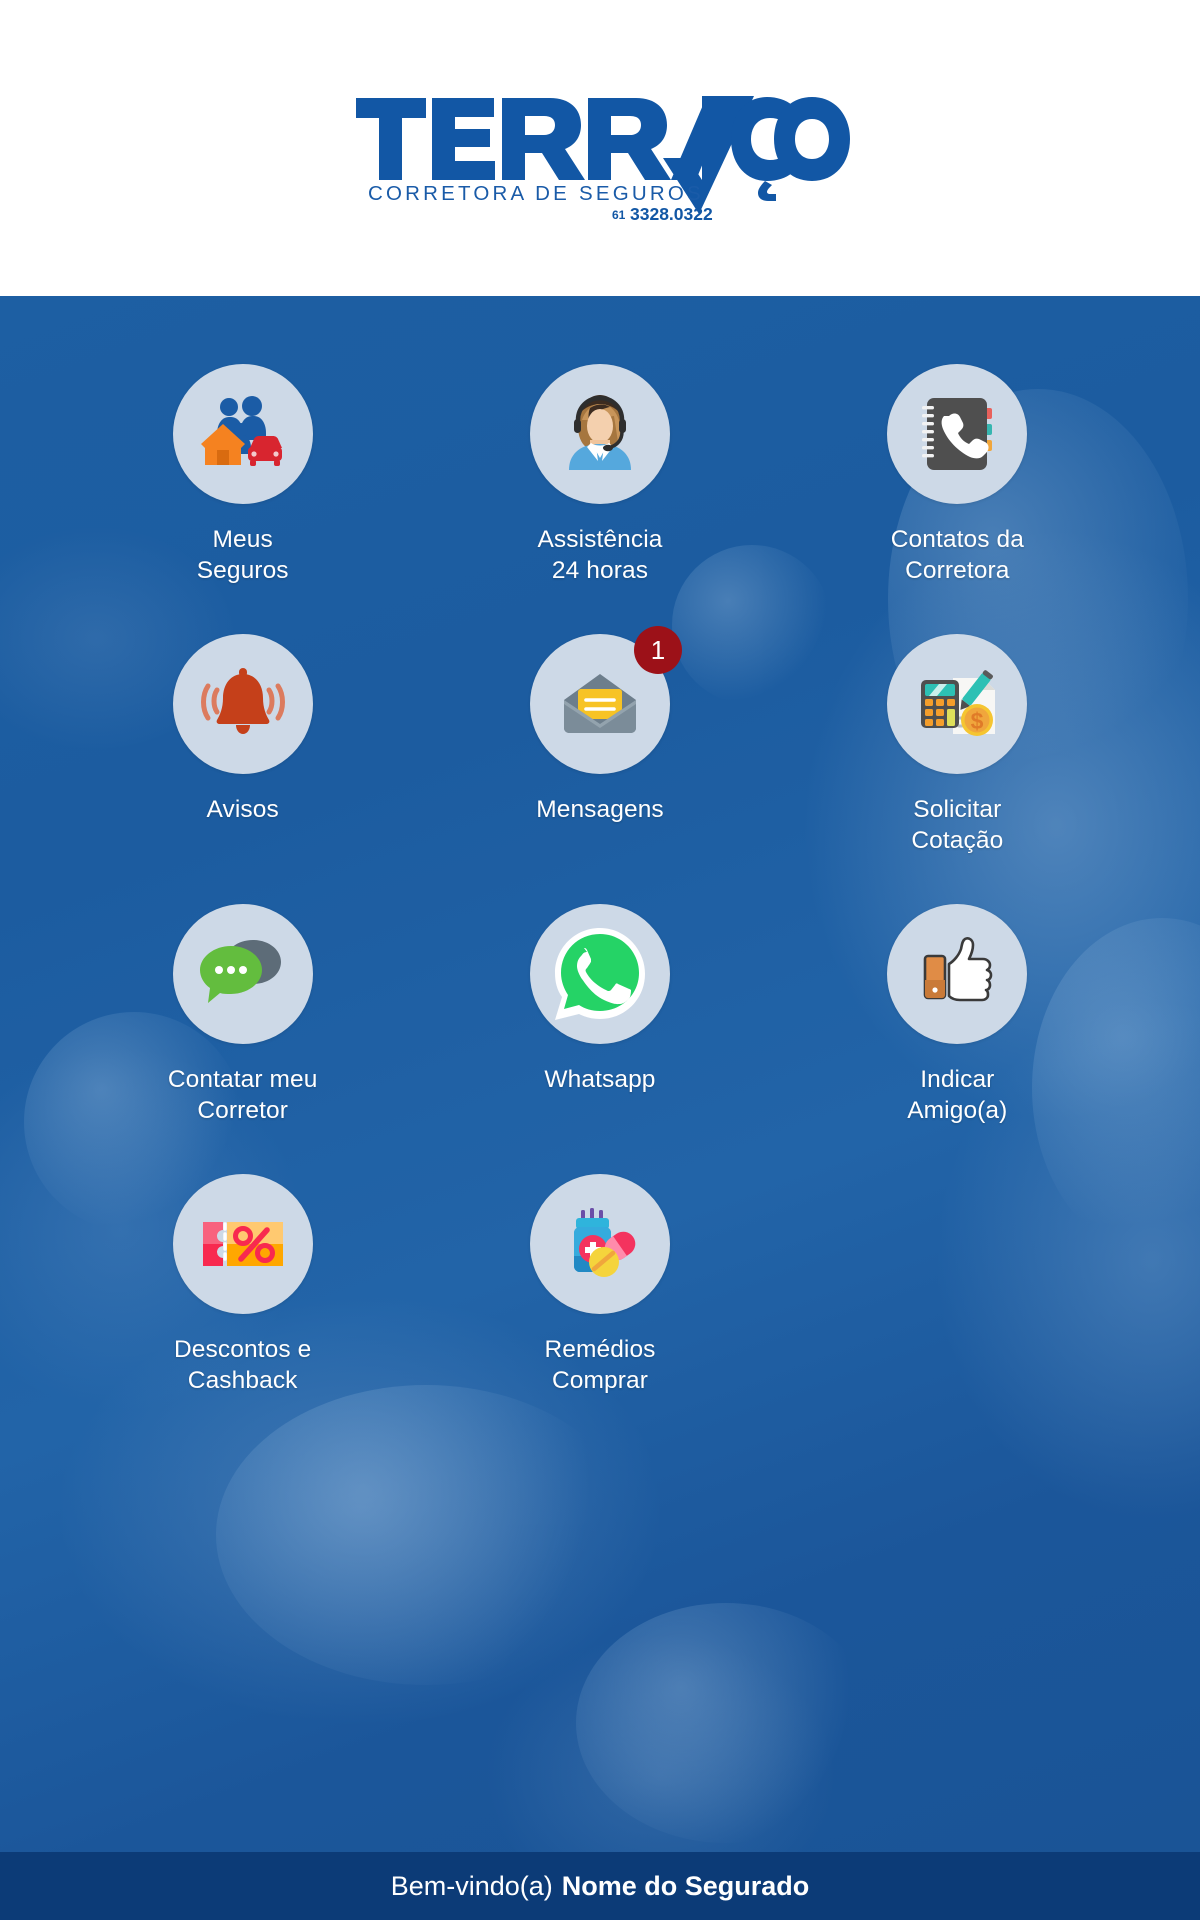 The width and height of the screenshot is (1200, 1920). What do you see at coordinates (241, 431) in the screenshot?
I see `family-home-car-icon` at bounding box center [241, 431].